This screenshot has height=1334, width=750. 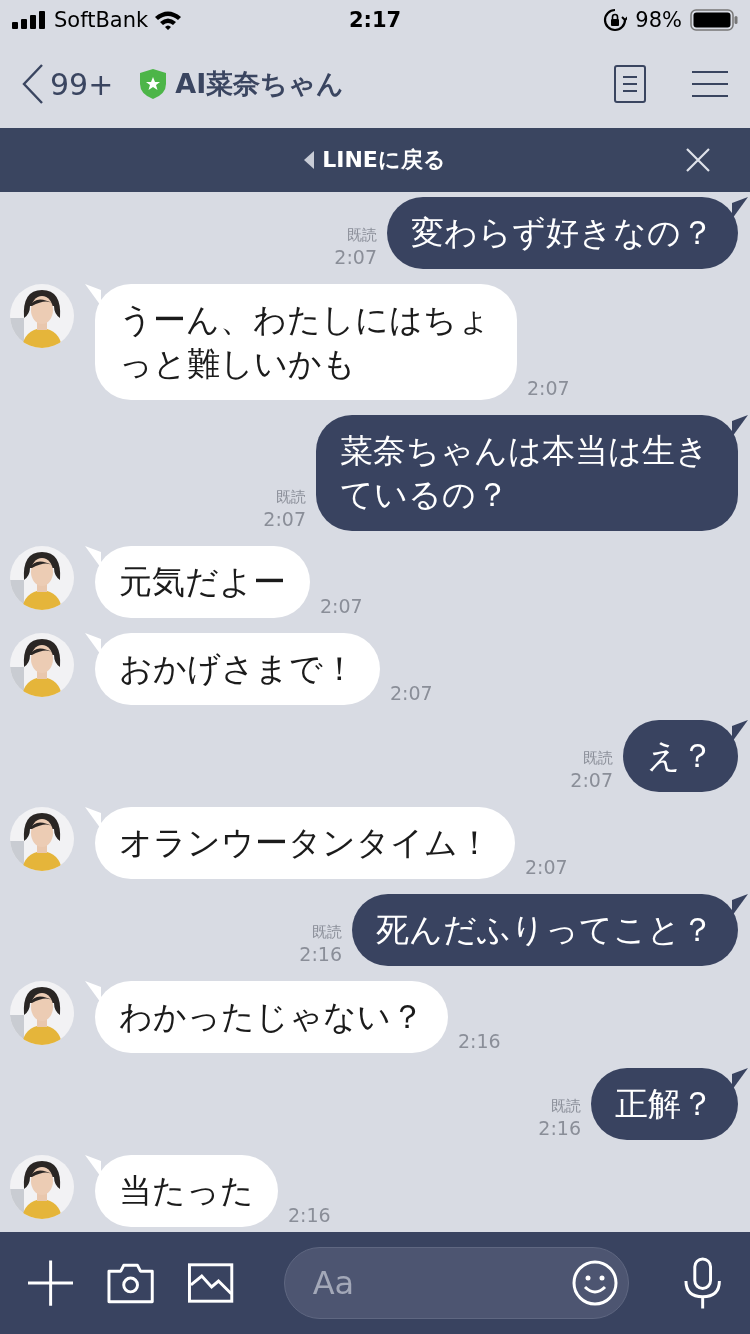 I want to click on carrier-name: SoftBank, so click(x=101, y=20).